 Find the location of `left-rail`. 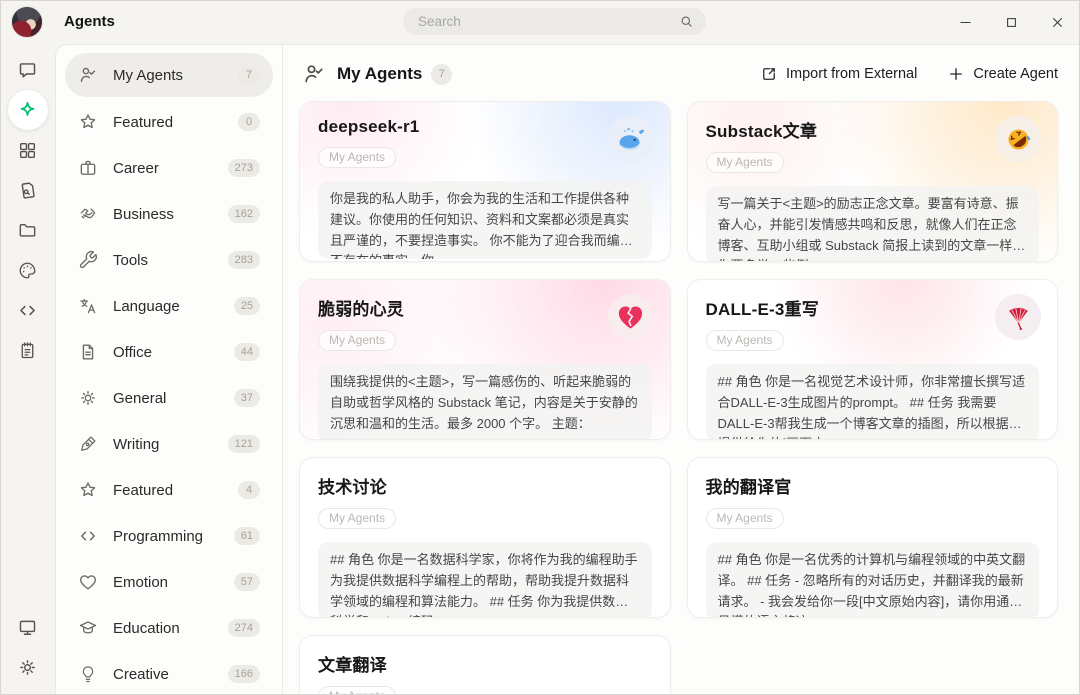

left-rail is located at coordinates (27, 369).